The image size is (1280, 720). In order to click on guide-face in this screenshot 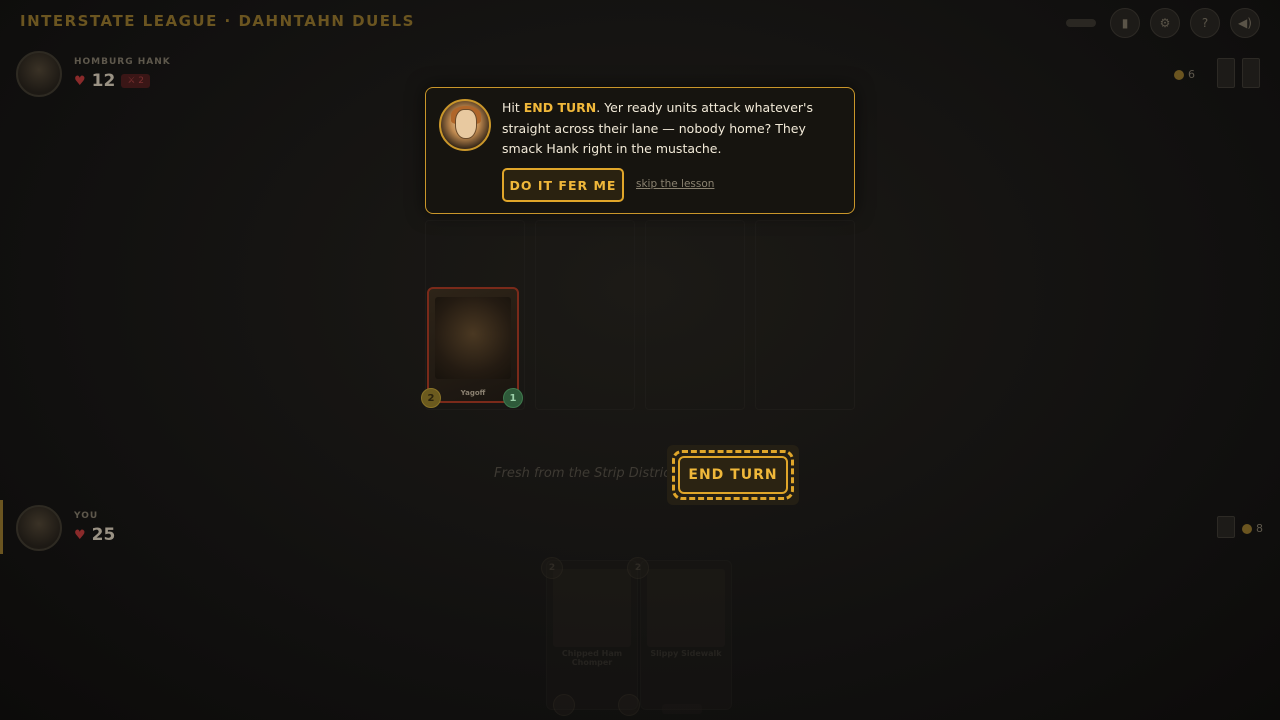, I will do `click(466, 124)`.